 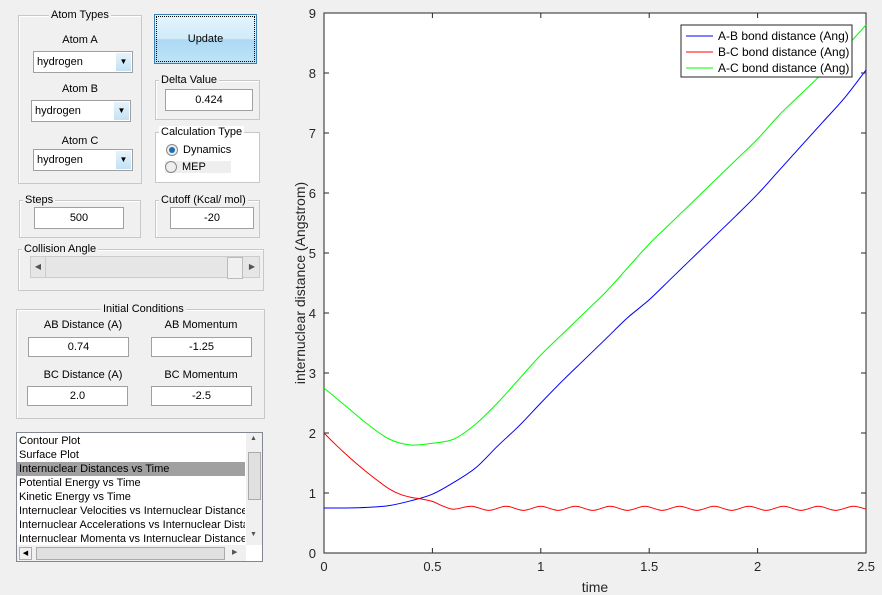 What do you see at coordinates (783, 68) in the screenshot?
I see `legend-entry: A-C bond distance (Ang)` at bounding box center [783, 68].